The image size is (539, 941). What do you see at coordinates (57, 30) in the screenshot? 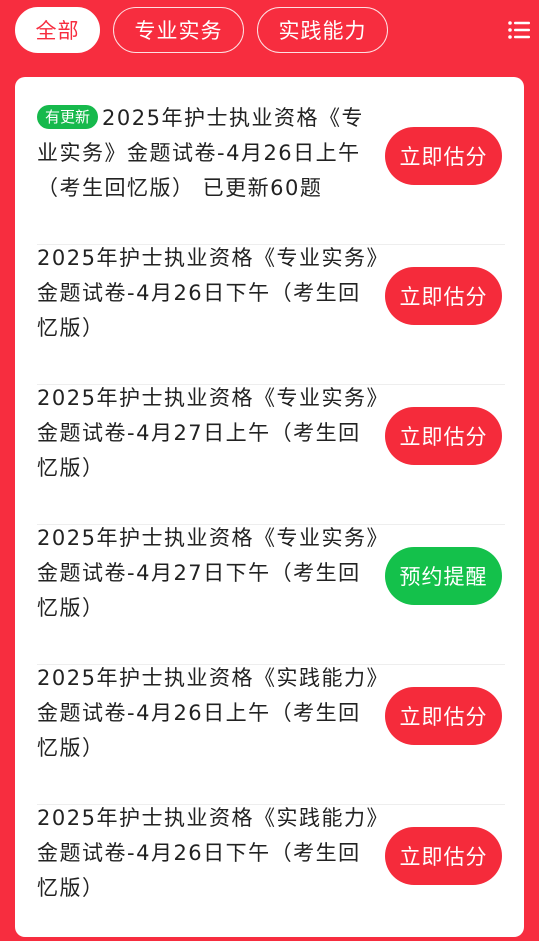
I see `tab-all: 全部` at bounding box center [57, 30].